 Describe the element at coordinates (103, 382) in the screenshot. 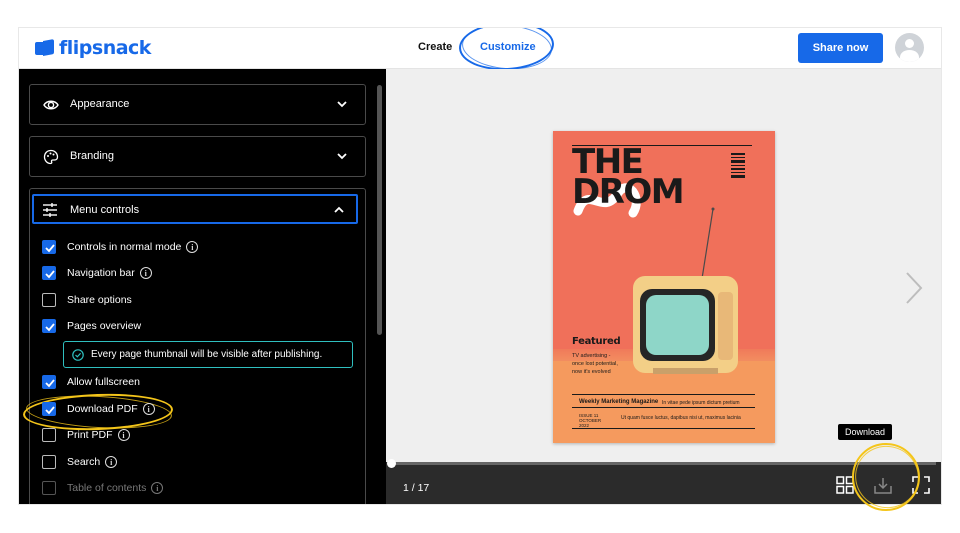

I see `option-label: Allow fullscreen` at that location.